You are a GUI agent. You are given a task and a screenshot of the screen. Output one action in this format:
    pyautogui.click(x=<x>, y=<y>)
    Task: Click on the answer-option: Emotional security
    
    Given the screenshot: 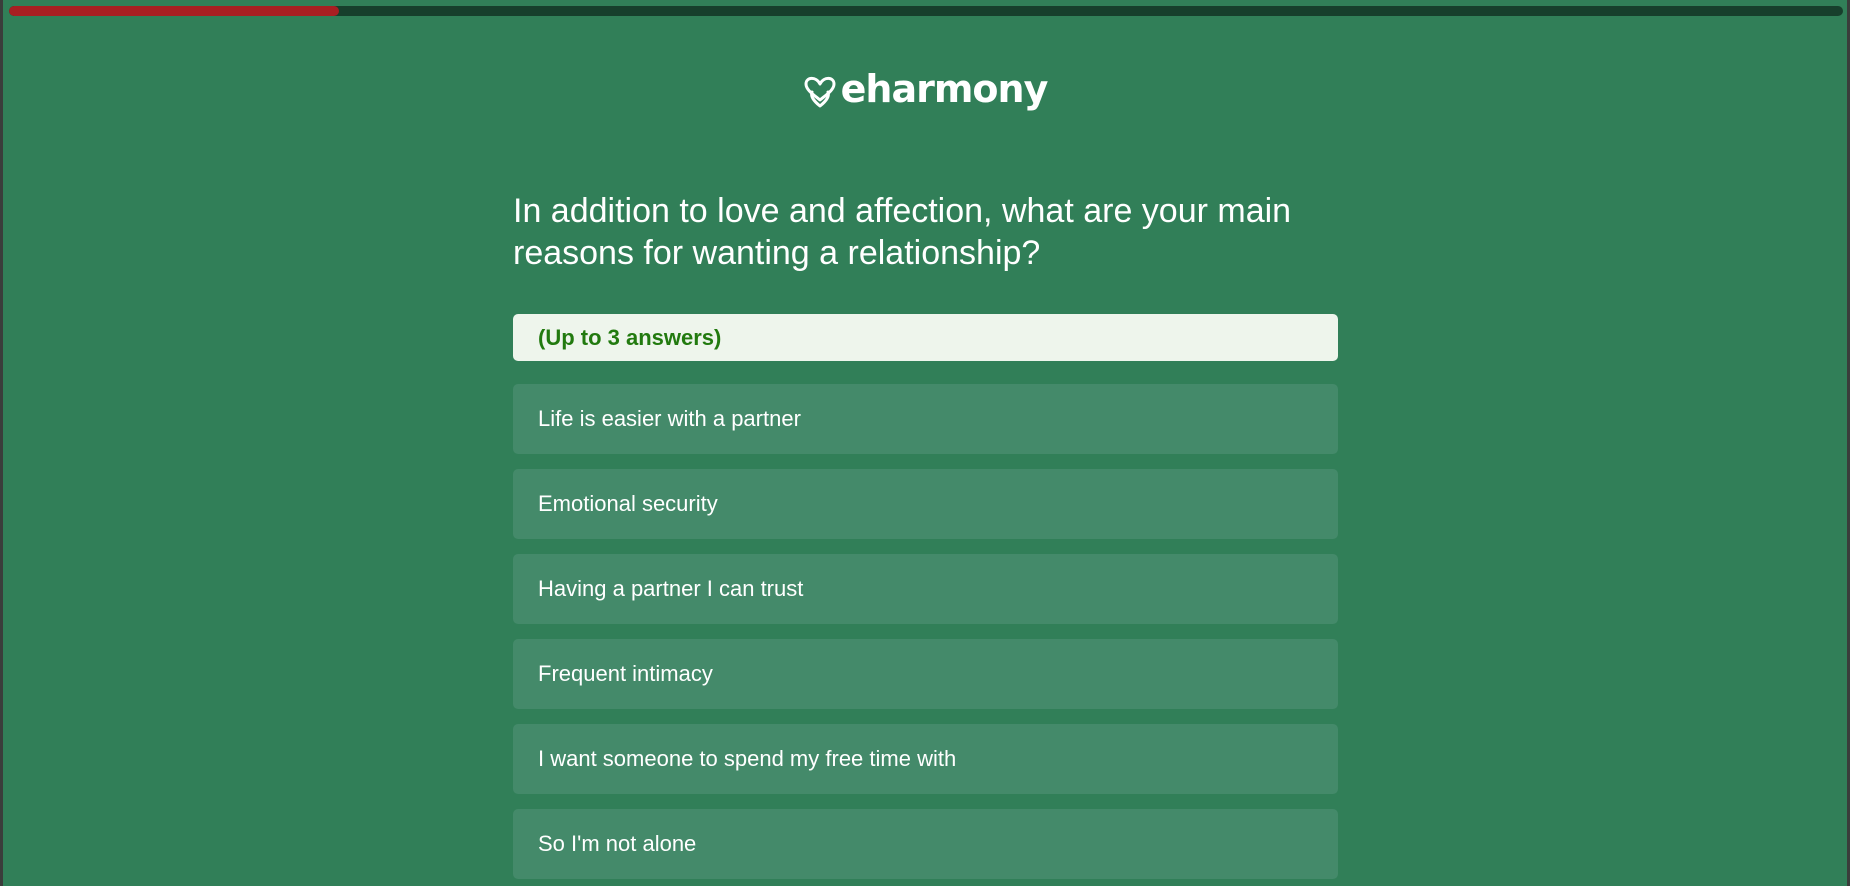 What is the action you would take?
    pyautogui.click(x=925, y=504)
    